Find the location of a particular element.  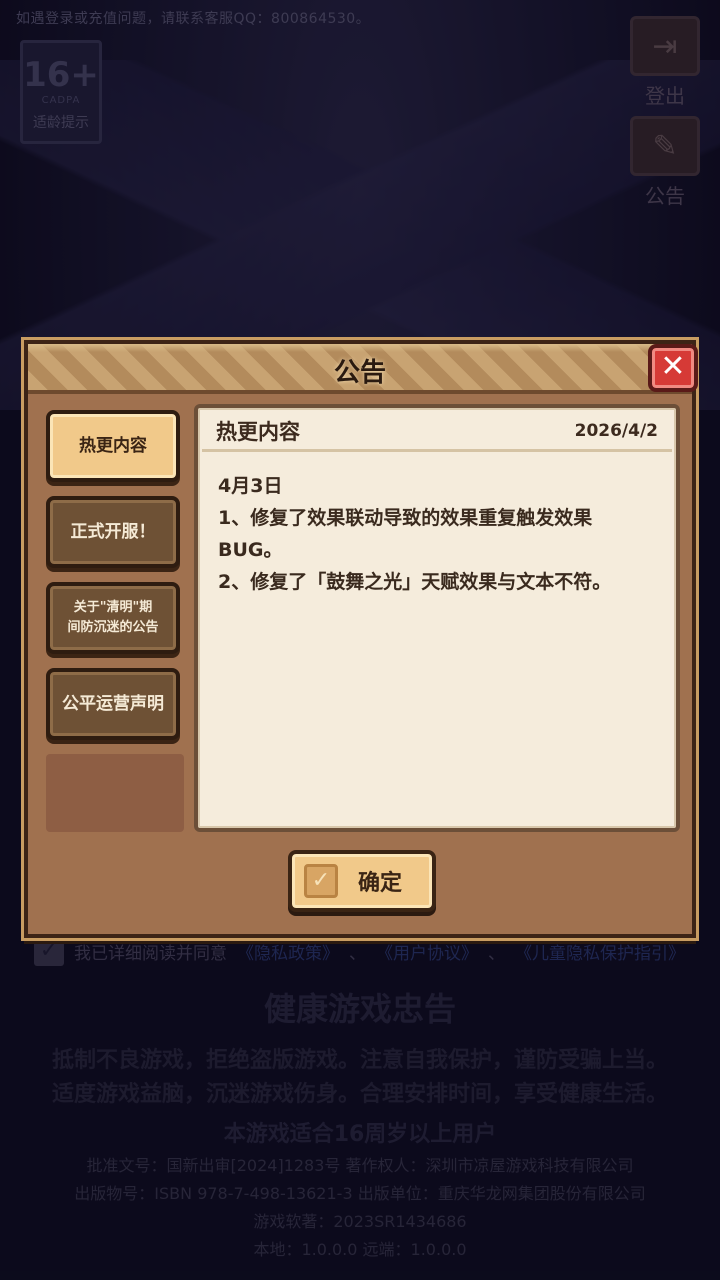

content-line: BUG。 is located at coordinates (250, 550).